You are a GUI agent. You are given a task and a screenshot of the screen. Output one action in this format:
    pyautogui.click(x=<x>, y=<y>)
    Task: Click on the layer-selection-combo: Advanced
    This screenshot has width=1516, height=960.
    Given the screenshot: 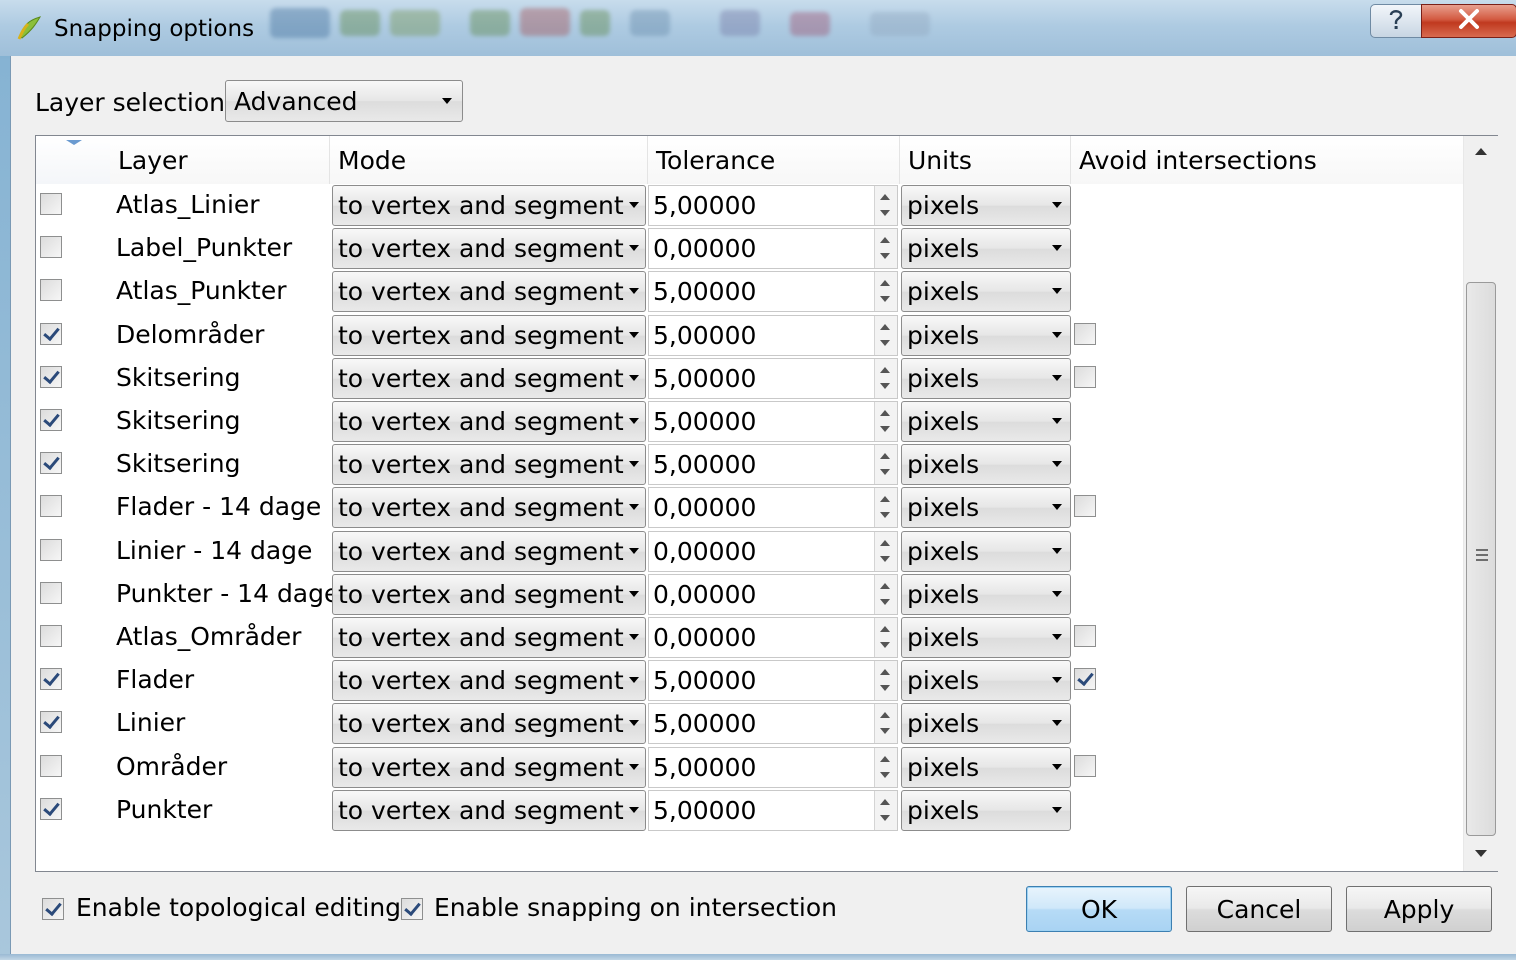 What is the action you would take?
    pyautogui.click(x=344, y=101)
    